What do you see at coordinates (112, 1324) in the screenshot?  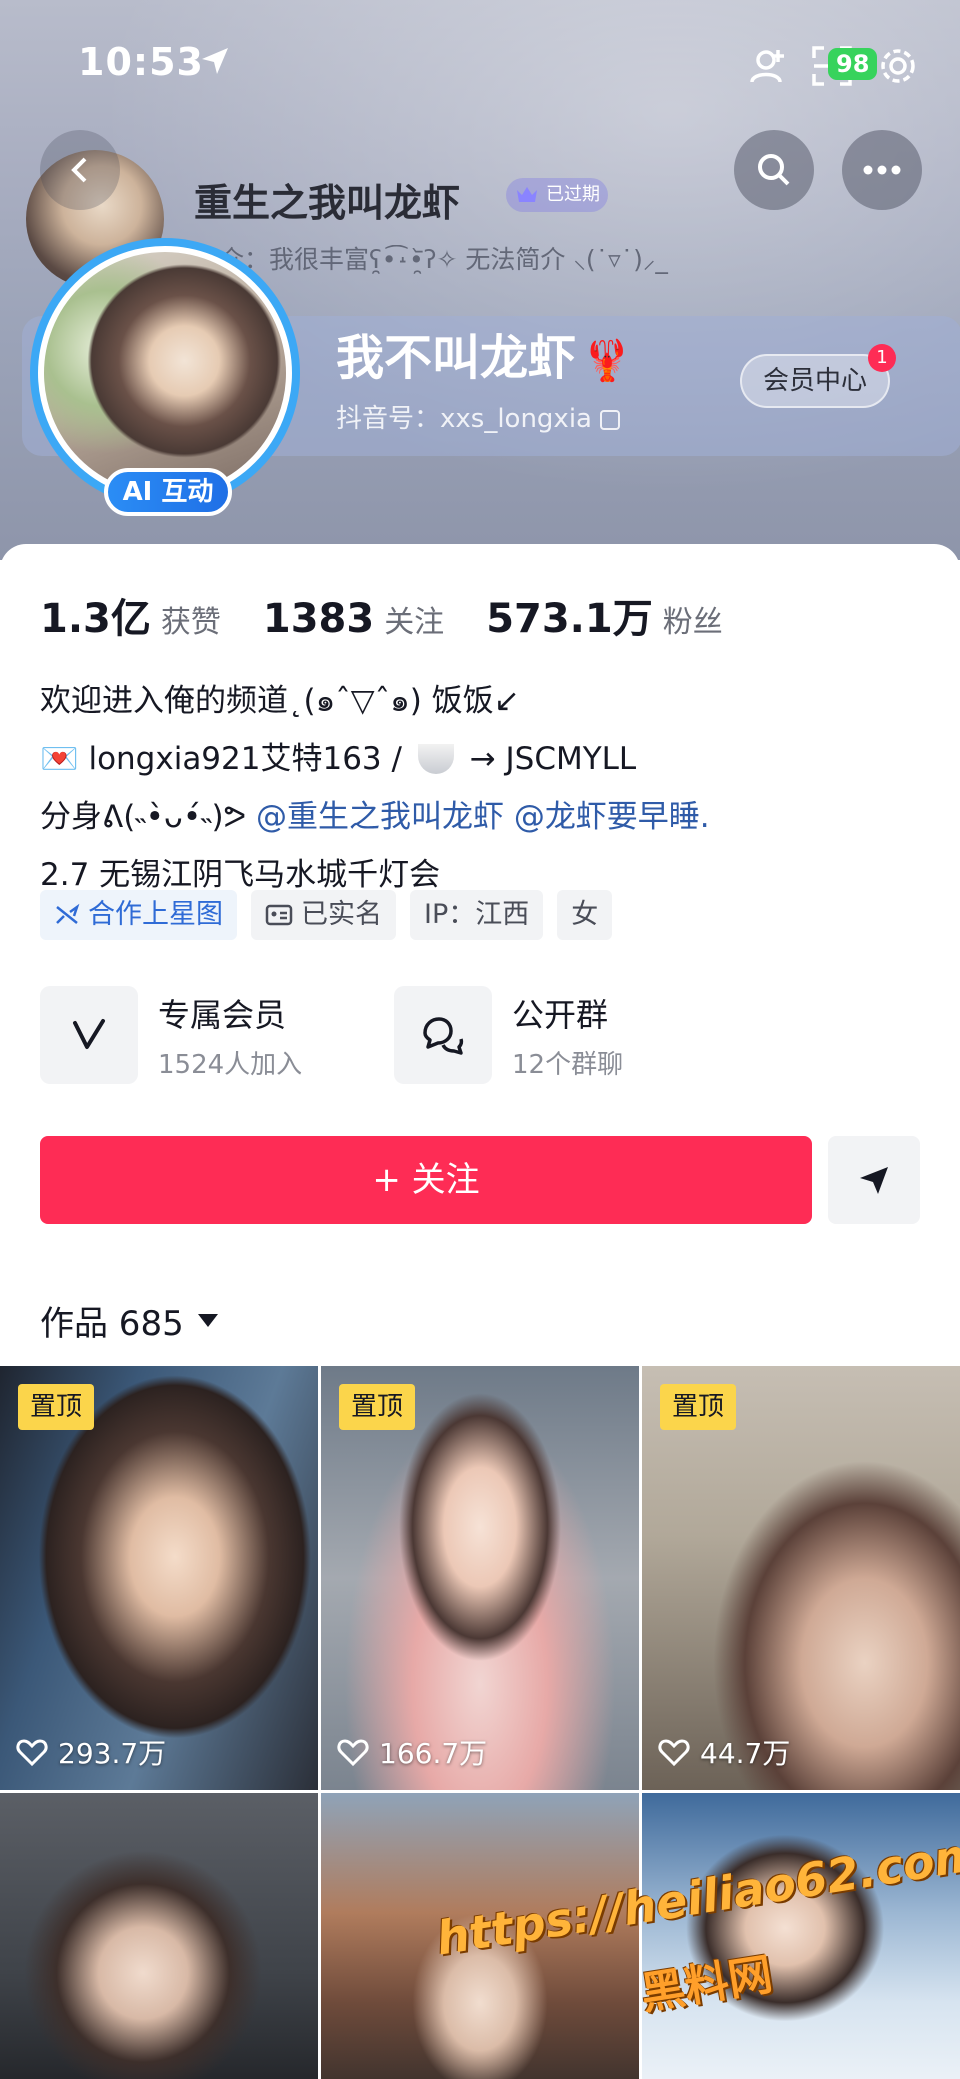 I see `works-tab-label: 作品 685` at bounding box center [112, 1324].